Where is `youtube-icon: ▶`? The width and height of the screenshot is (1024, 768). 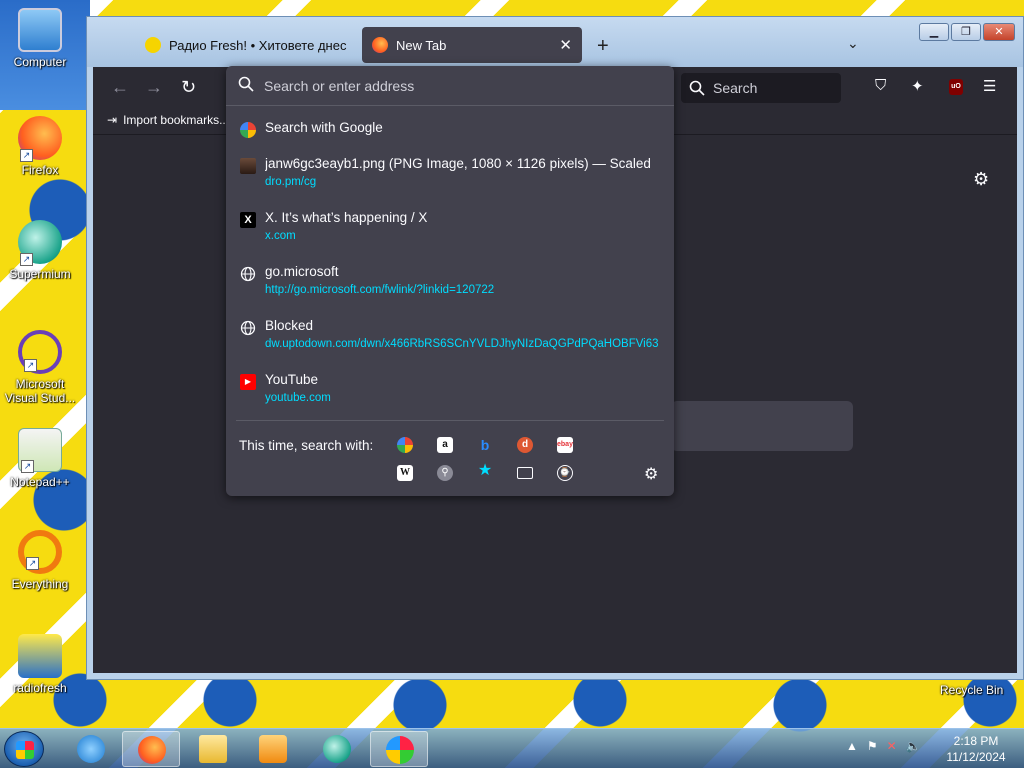
youtube-icon: ▶ is located at coordinates (248, 382).